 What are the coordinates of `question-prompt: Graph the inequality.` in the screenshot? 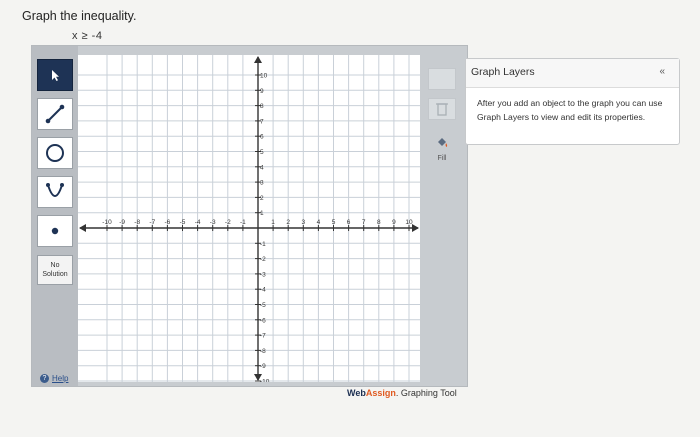 It's located at (79, 16).